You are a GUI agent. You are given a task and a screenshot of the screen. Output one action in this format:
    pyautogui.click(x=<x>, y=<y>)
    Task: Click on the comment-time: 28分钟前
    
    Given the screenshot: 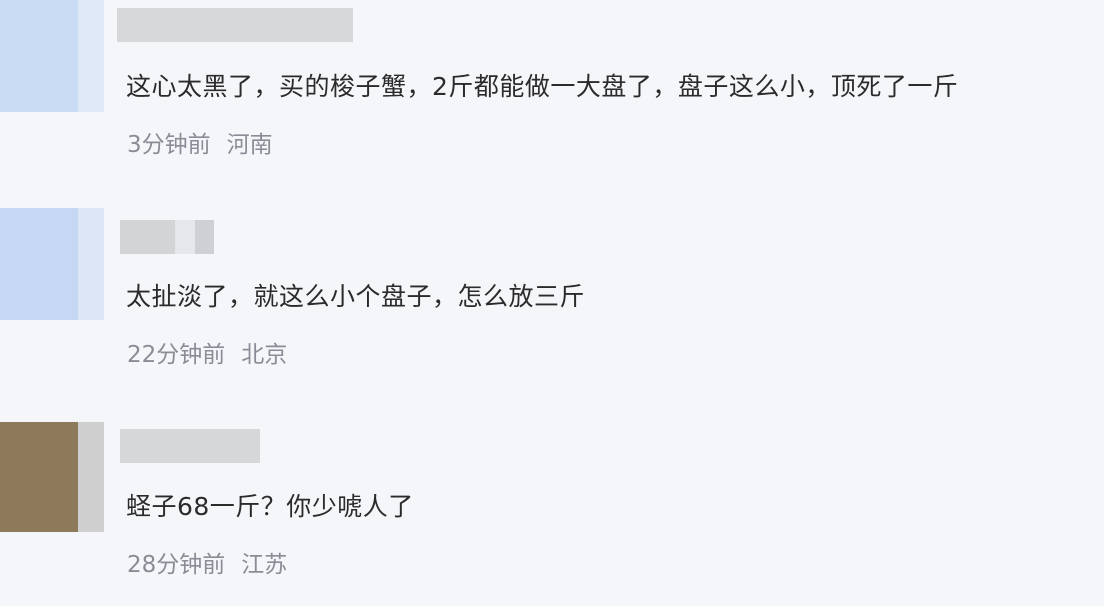 What is the action you would take?
    pyautogui.click(x=176, y=565)
    